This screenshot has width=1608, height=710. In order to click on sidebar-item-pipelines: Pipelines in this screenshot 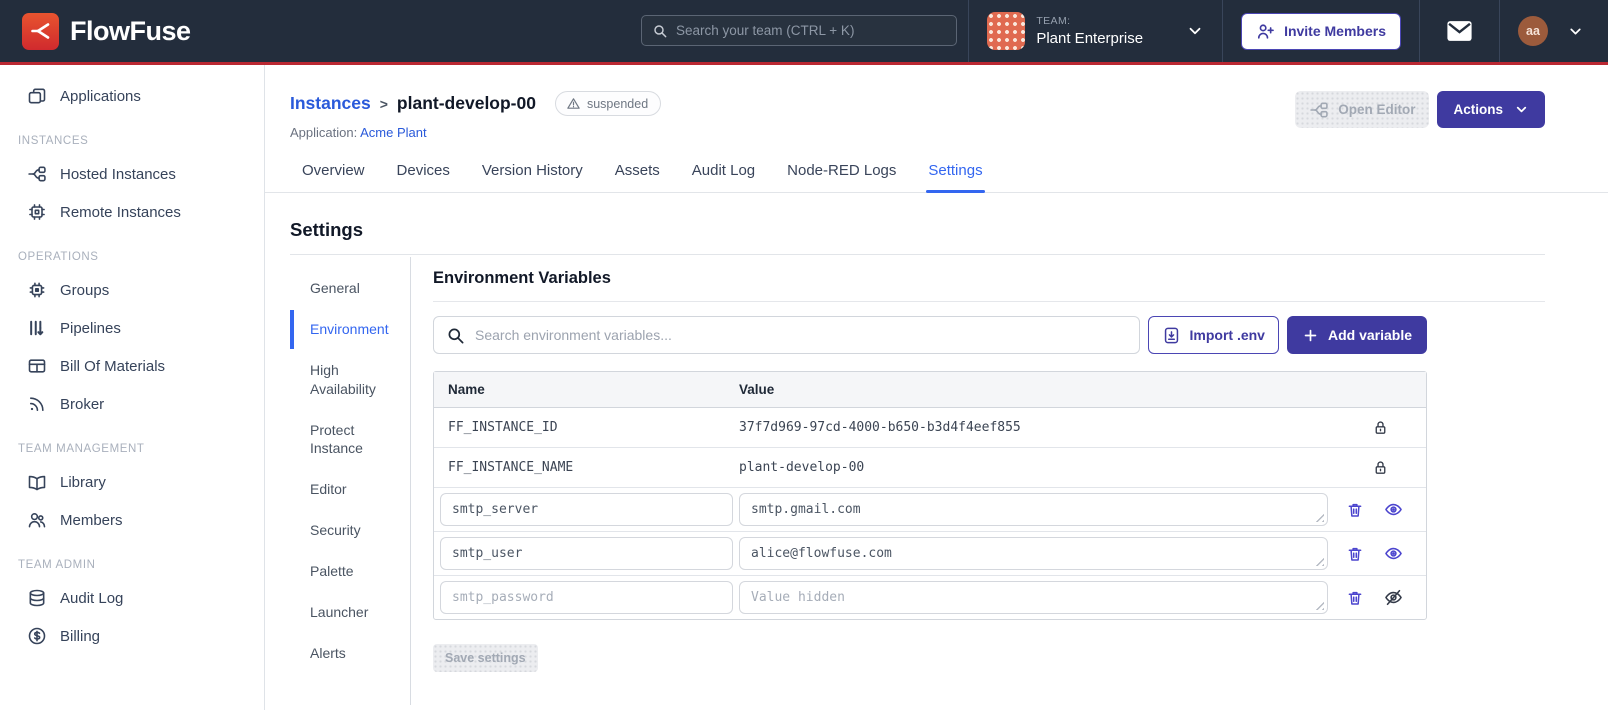, I will do `click(132, 328)`.